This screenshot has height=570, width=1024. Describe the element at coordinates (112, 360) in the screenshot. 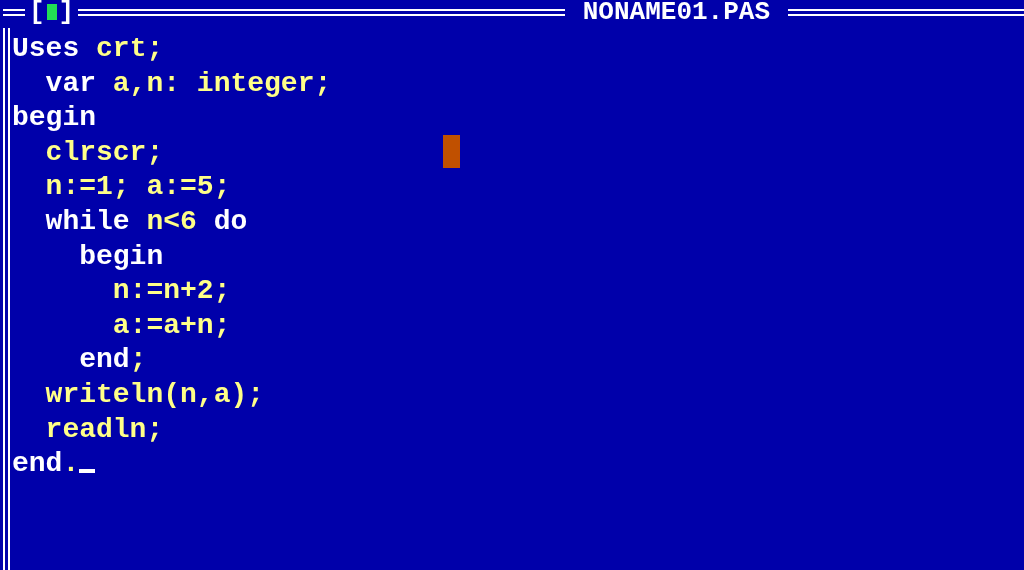

I see `code-line: end;` at that location.